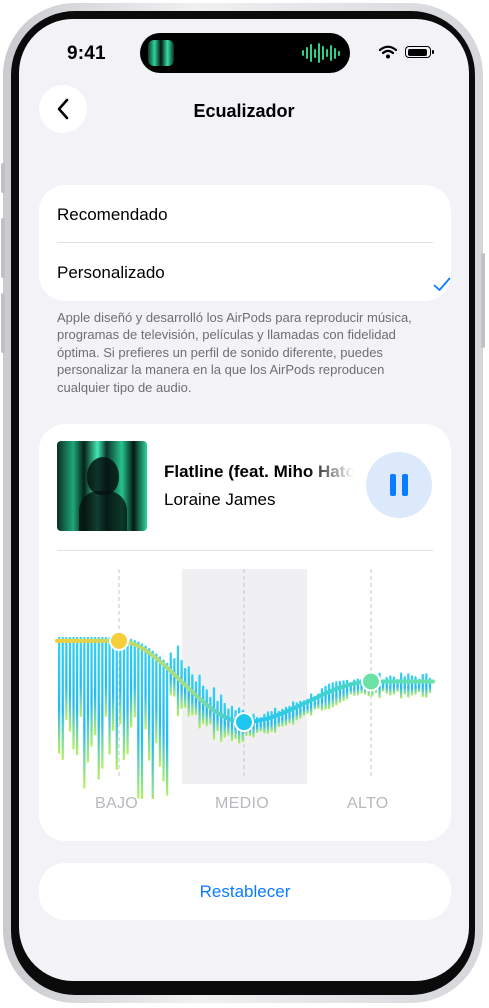 This screenshot has width=489, height=1008. I want to click on audio-waveform-icon, so click(321, 53).